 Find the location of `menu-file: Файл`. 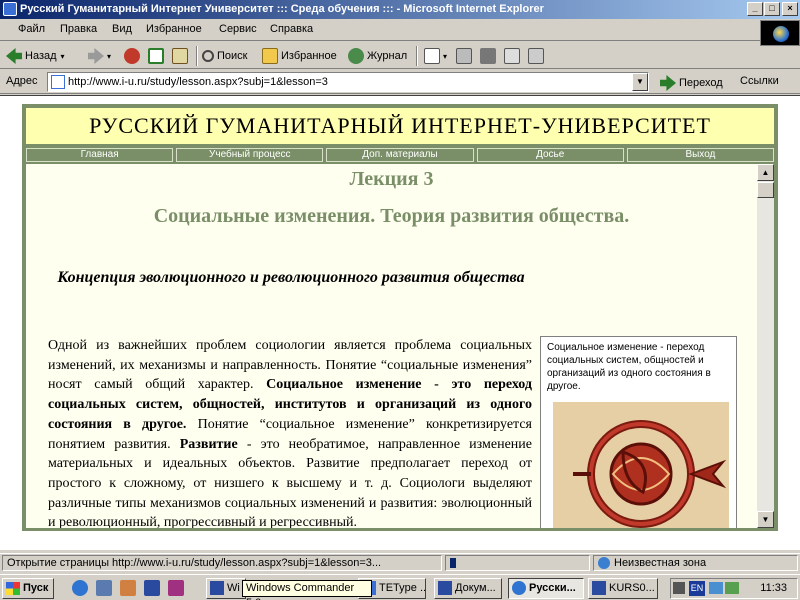

menu-file: Файл is located at coordinates (31, 29).